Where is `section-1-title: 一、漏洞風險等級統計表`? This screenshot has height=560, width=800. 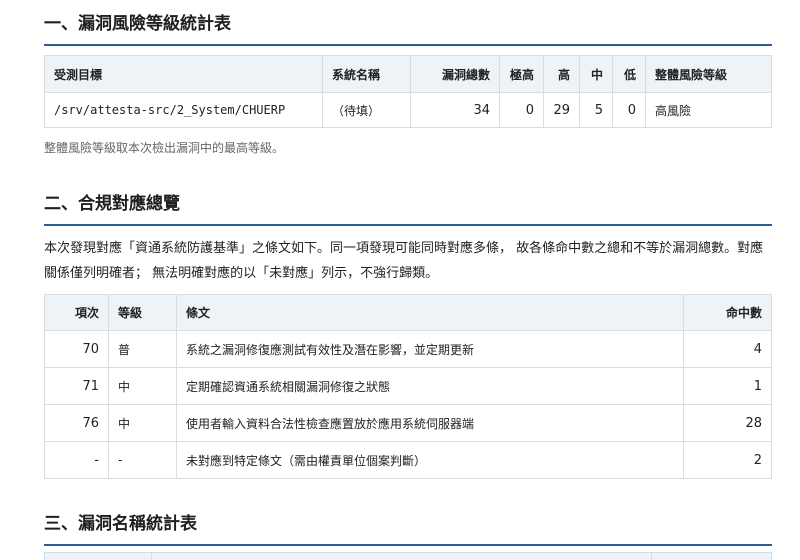 section-1-title: 一、漏洞風險等級統計表 is located at coordinates (408, 27).